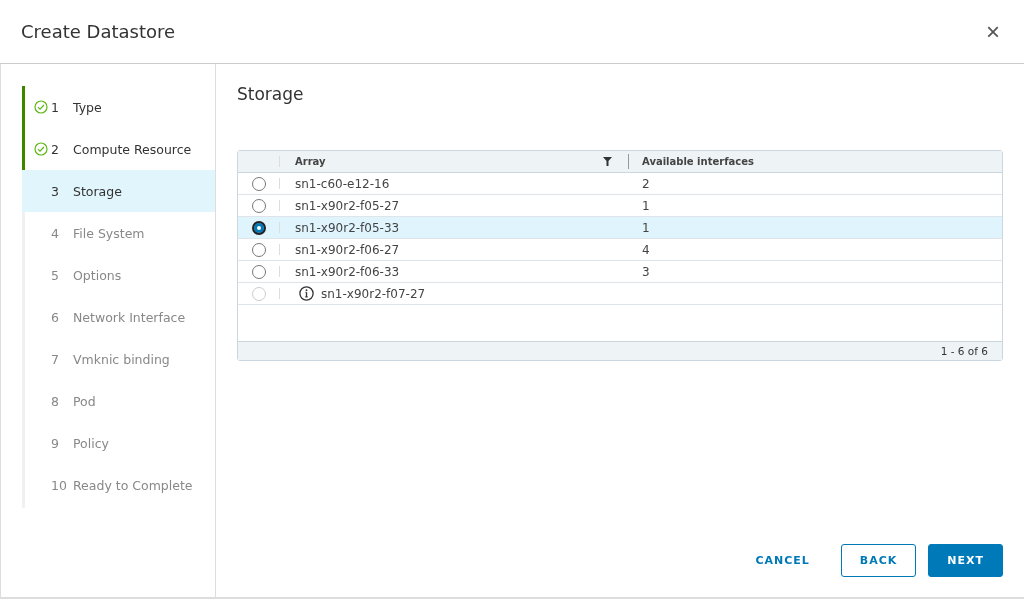 This screenshot has height=599, width=1024. Describe the element at coordinates (310, 161) in the screenshot. I see `column-header: Array` at that location.